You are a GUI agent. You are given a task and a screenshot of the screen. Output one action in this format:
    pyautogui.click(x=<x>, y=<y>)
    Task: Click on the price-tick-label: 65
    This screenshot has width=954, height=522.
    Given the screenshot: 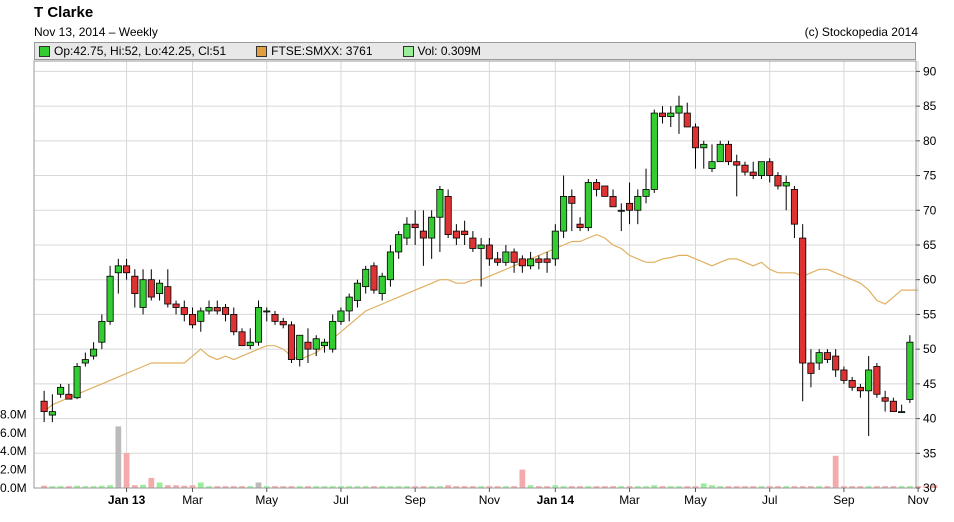 What is the action you would take?
    pyautogui.click(x=930, y=245)
    